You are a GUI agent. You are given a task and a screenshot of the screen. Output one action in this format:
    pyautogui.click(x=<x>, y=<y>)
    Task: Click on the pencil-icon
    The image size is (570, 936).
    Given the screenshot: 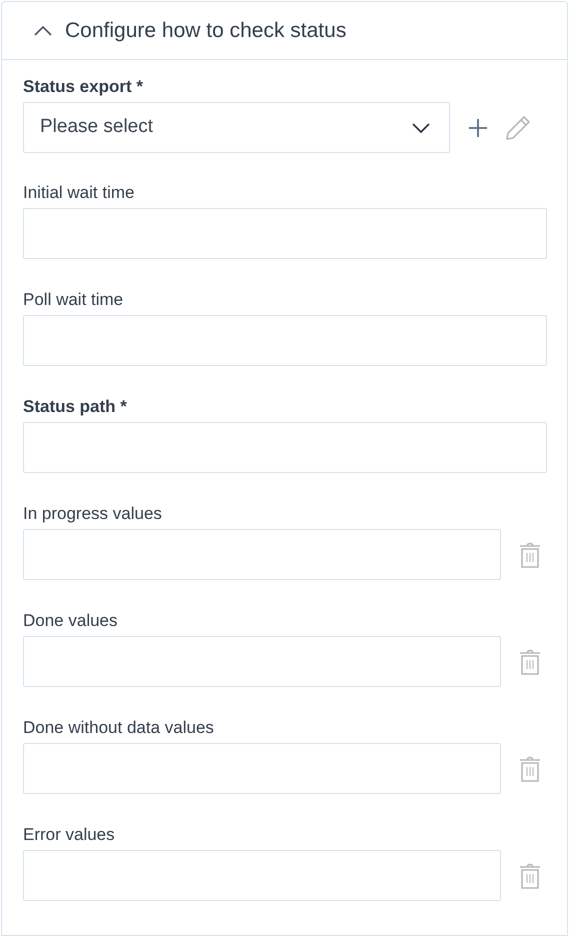 What is the action you would take?
    pyautogui.click(x=518, y=128)
    